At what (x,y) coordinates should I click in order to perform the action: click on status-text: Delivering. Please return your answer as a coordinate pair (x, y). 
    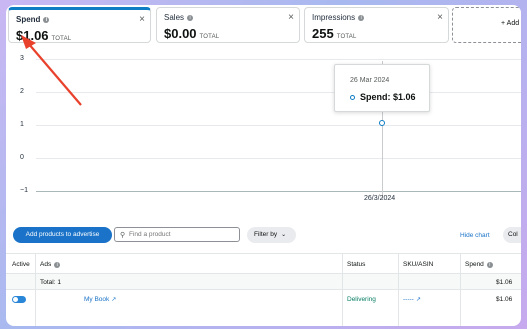
    Looking at the image, I should click on (361, 299).